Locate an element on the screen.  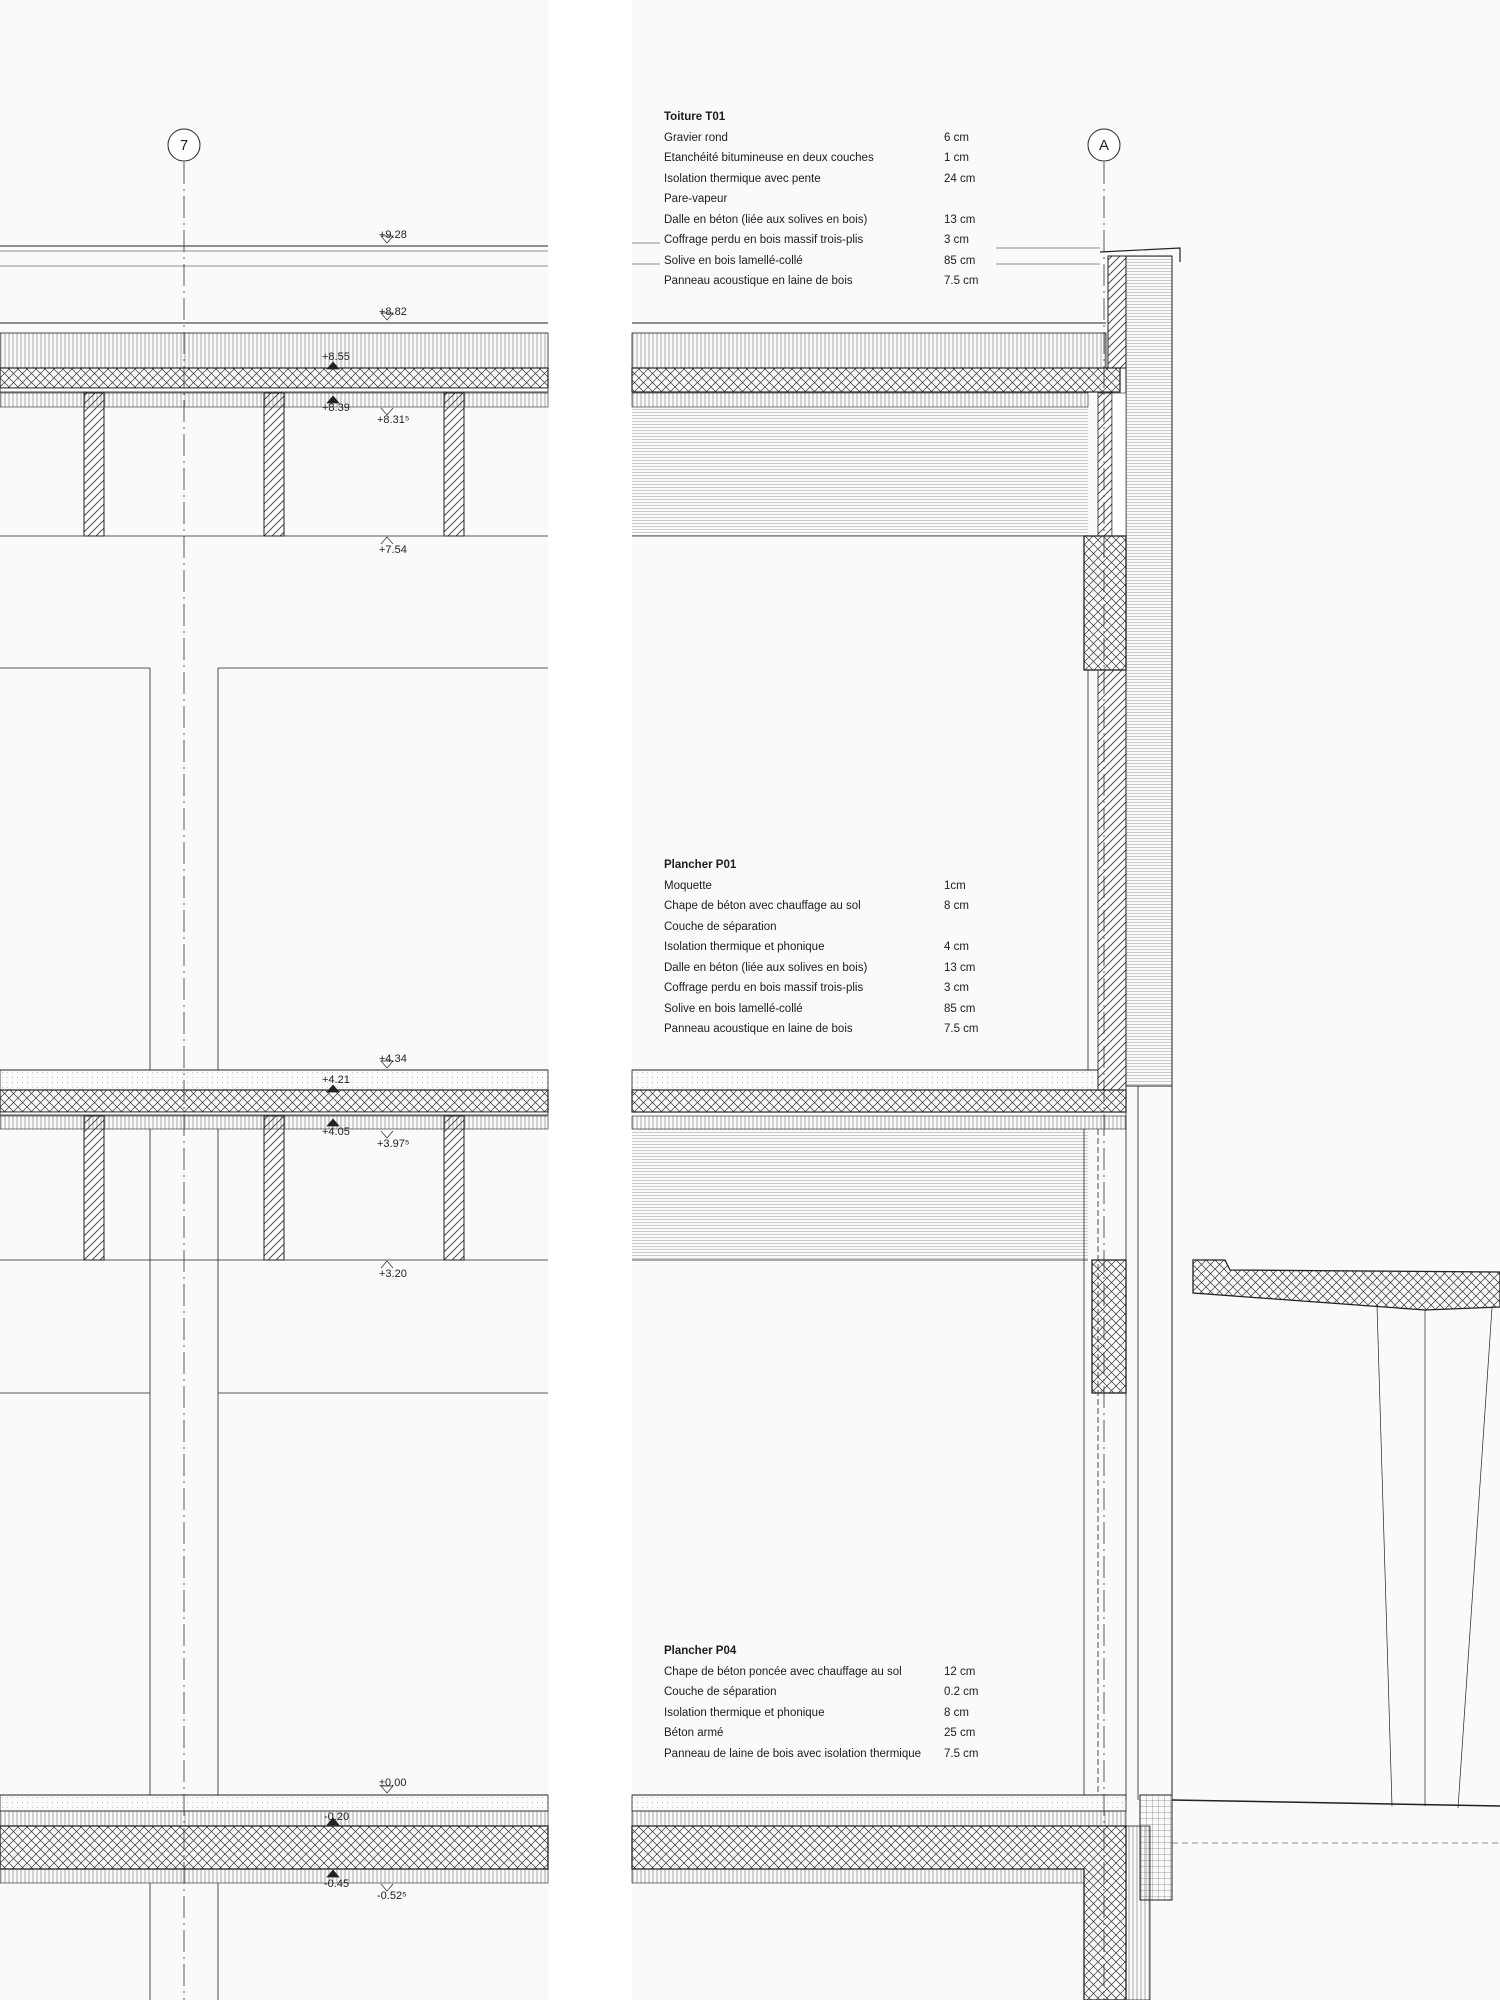
roof-insulation is located at coordinates (274, 350).